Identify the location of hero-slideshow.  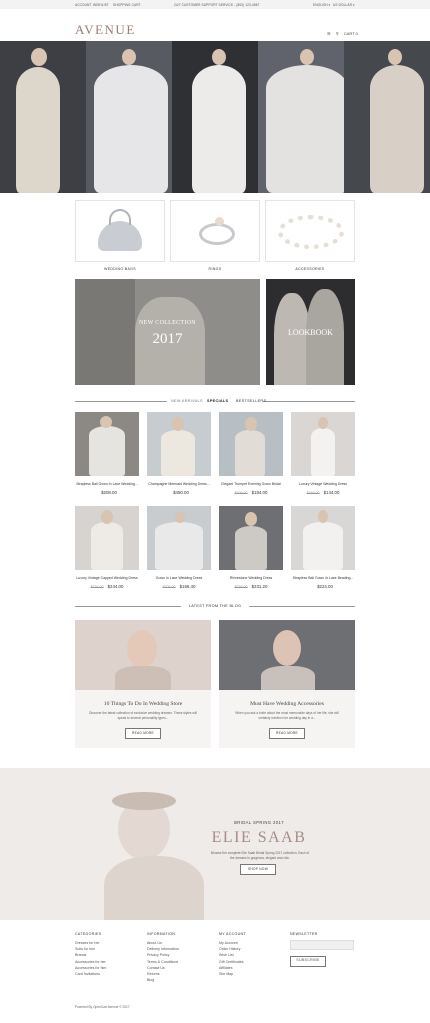
(215, 117).